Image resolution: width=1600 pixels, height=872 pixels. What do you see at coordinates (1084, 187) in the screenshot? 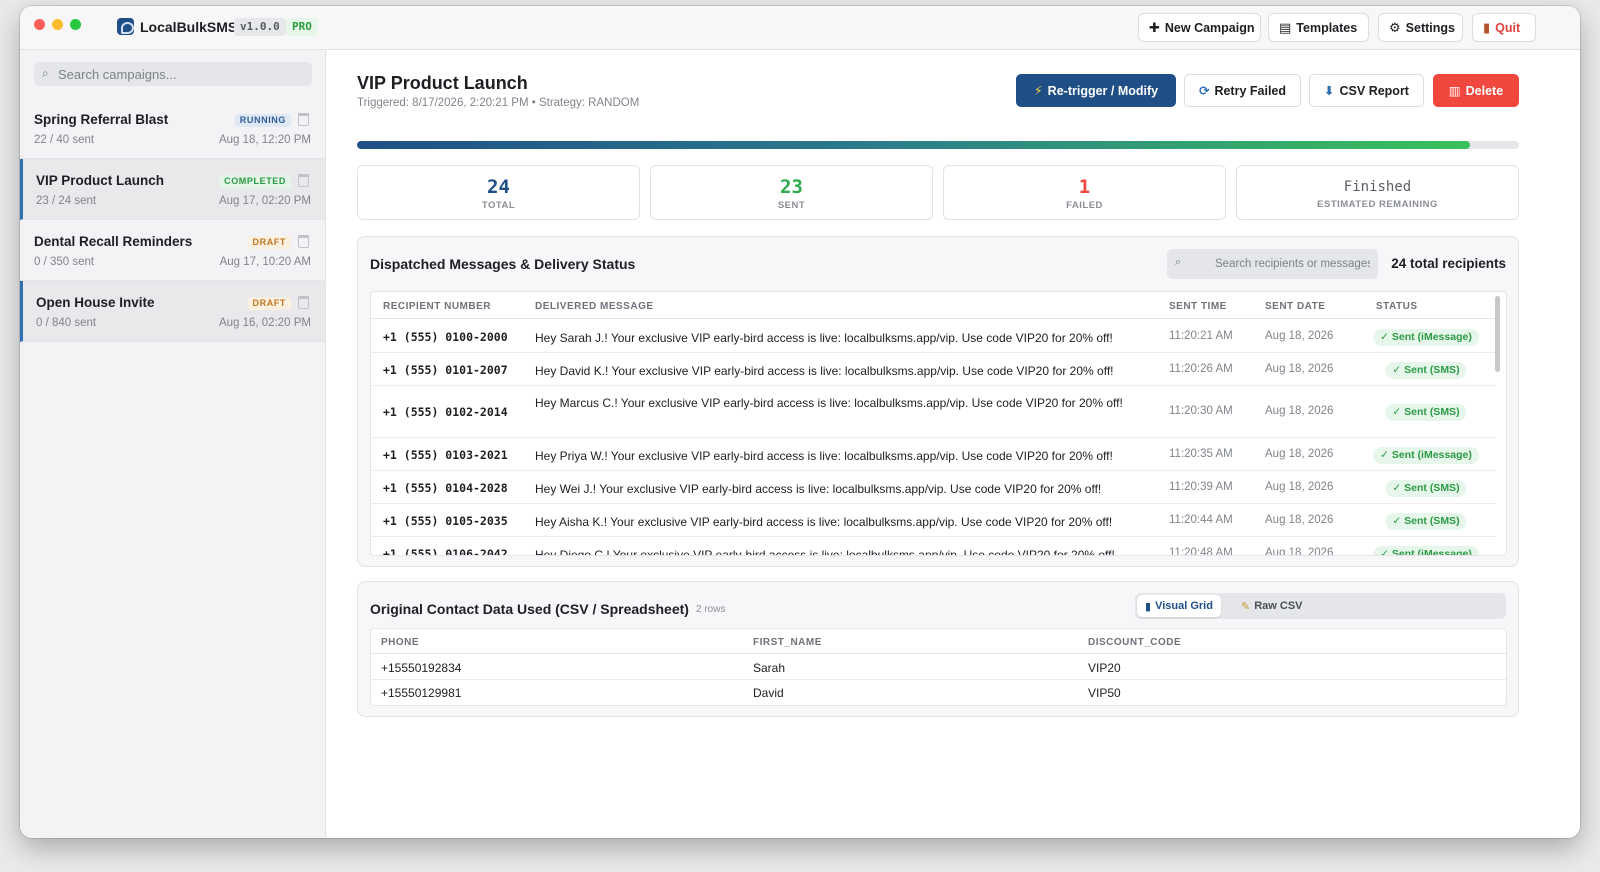
I see `stat-failed-value: 1` at bounding box center [1084, 187].